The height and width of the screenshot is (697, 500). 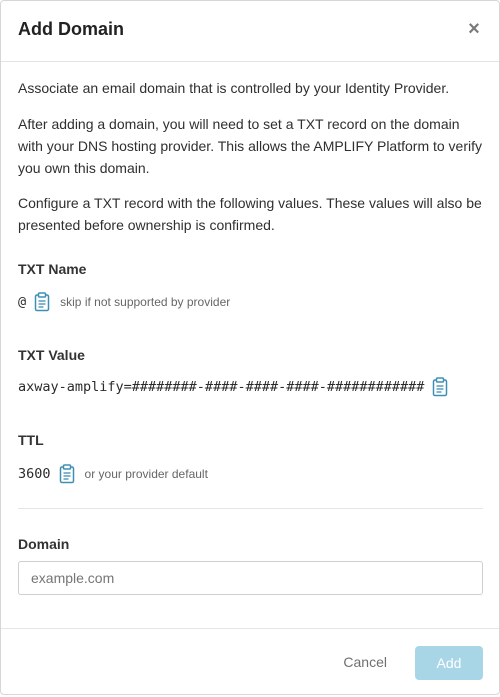 I want to click on ttl-hint: or your provider default, so click(x=146, y=474).